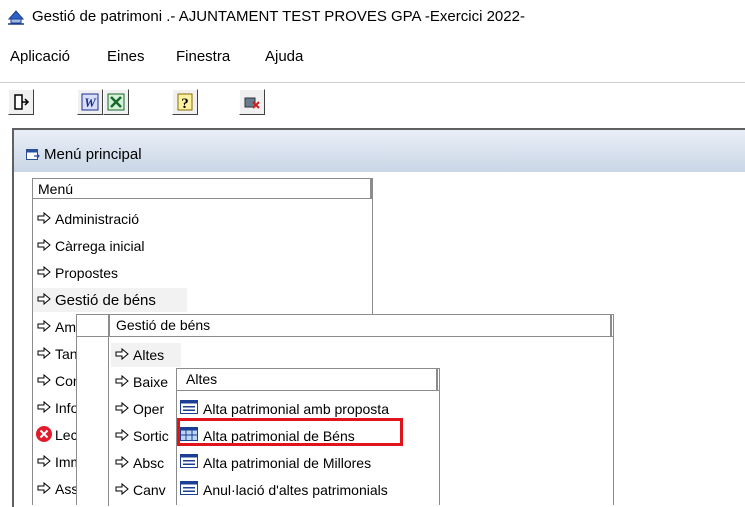 The width and height of the screenshot is (745, 507). What do you see at coordinates (33, 156) in the screenshot?
I see `window-icon` at bounding box center [33, 156].